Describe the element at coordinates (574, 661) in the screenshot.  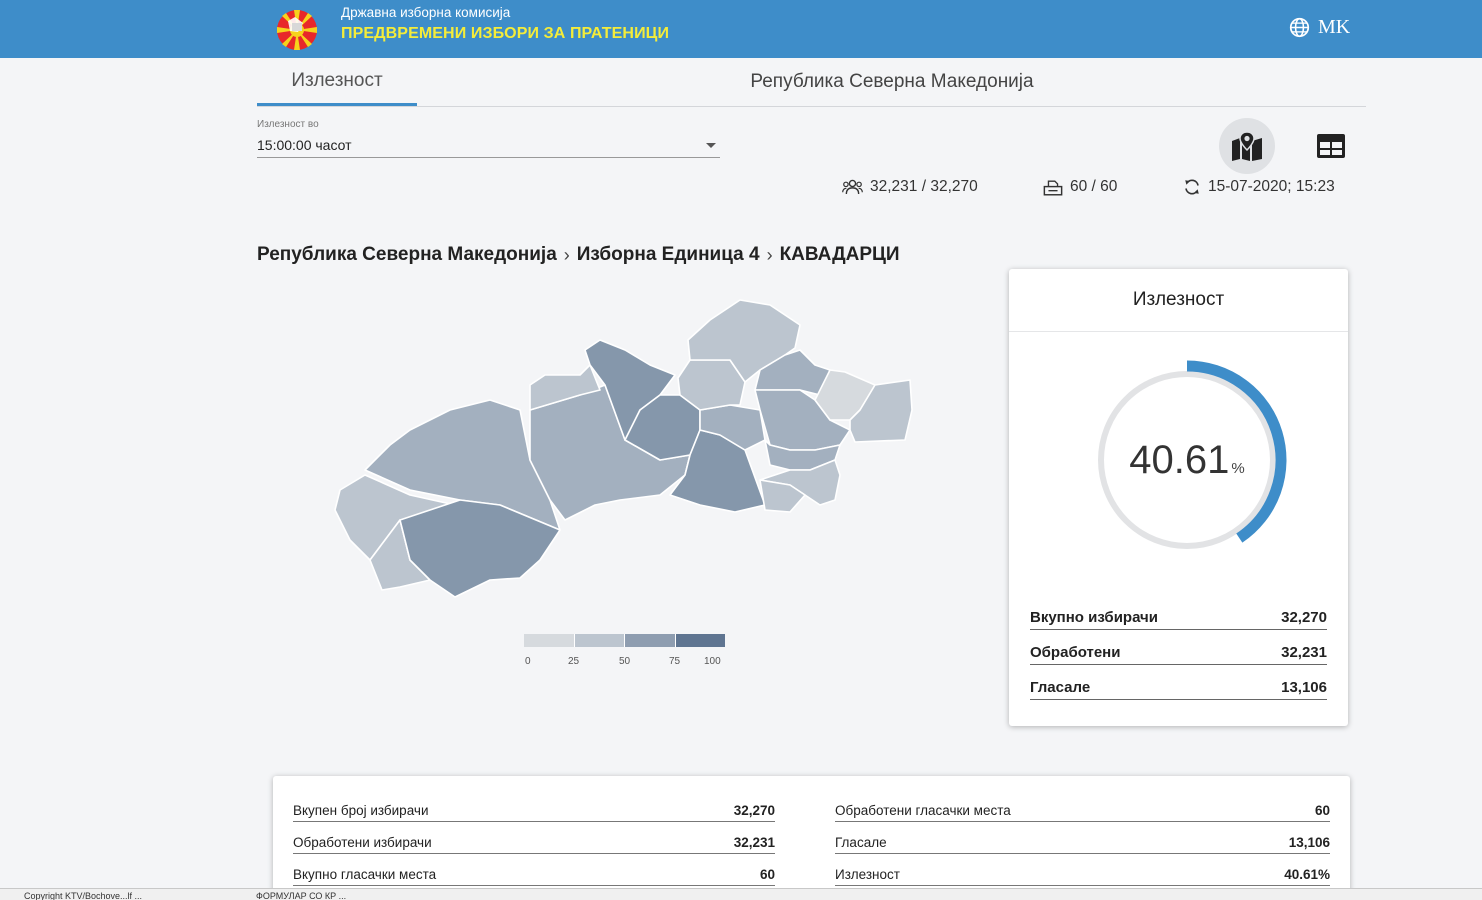
I see `legend-tick: 25` at that location.